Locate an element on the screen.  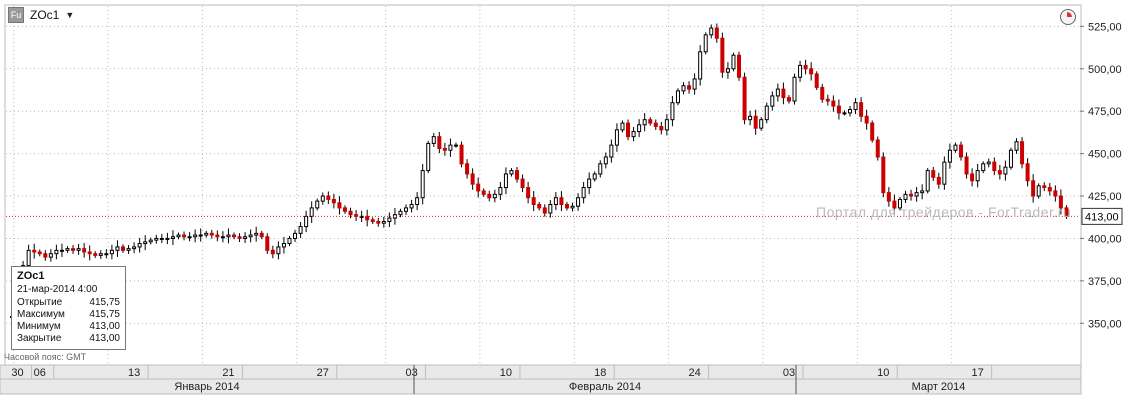
chevron-down-icon: ▼ is located at coordinates (69, 15).